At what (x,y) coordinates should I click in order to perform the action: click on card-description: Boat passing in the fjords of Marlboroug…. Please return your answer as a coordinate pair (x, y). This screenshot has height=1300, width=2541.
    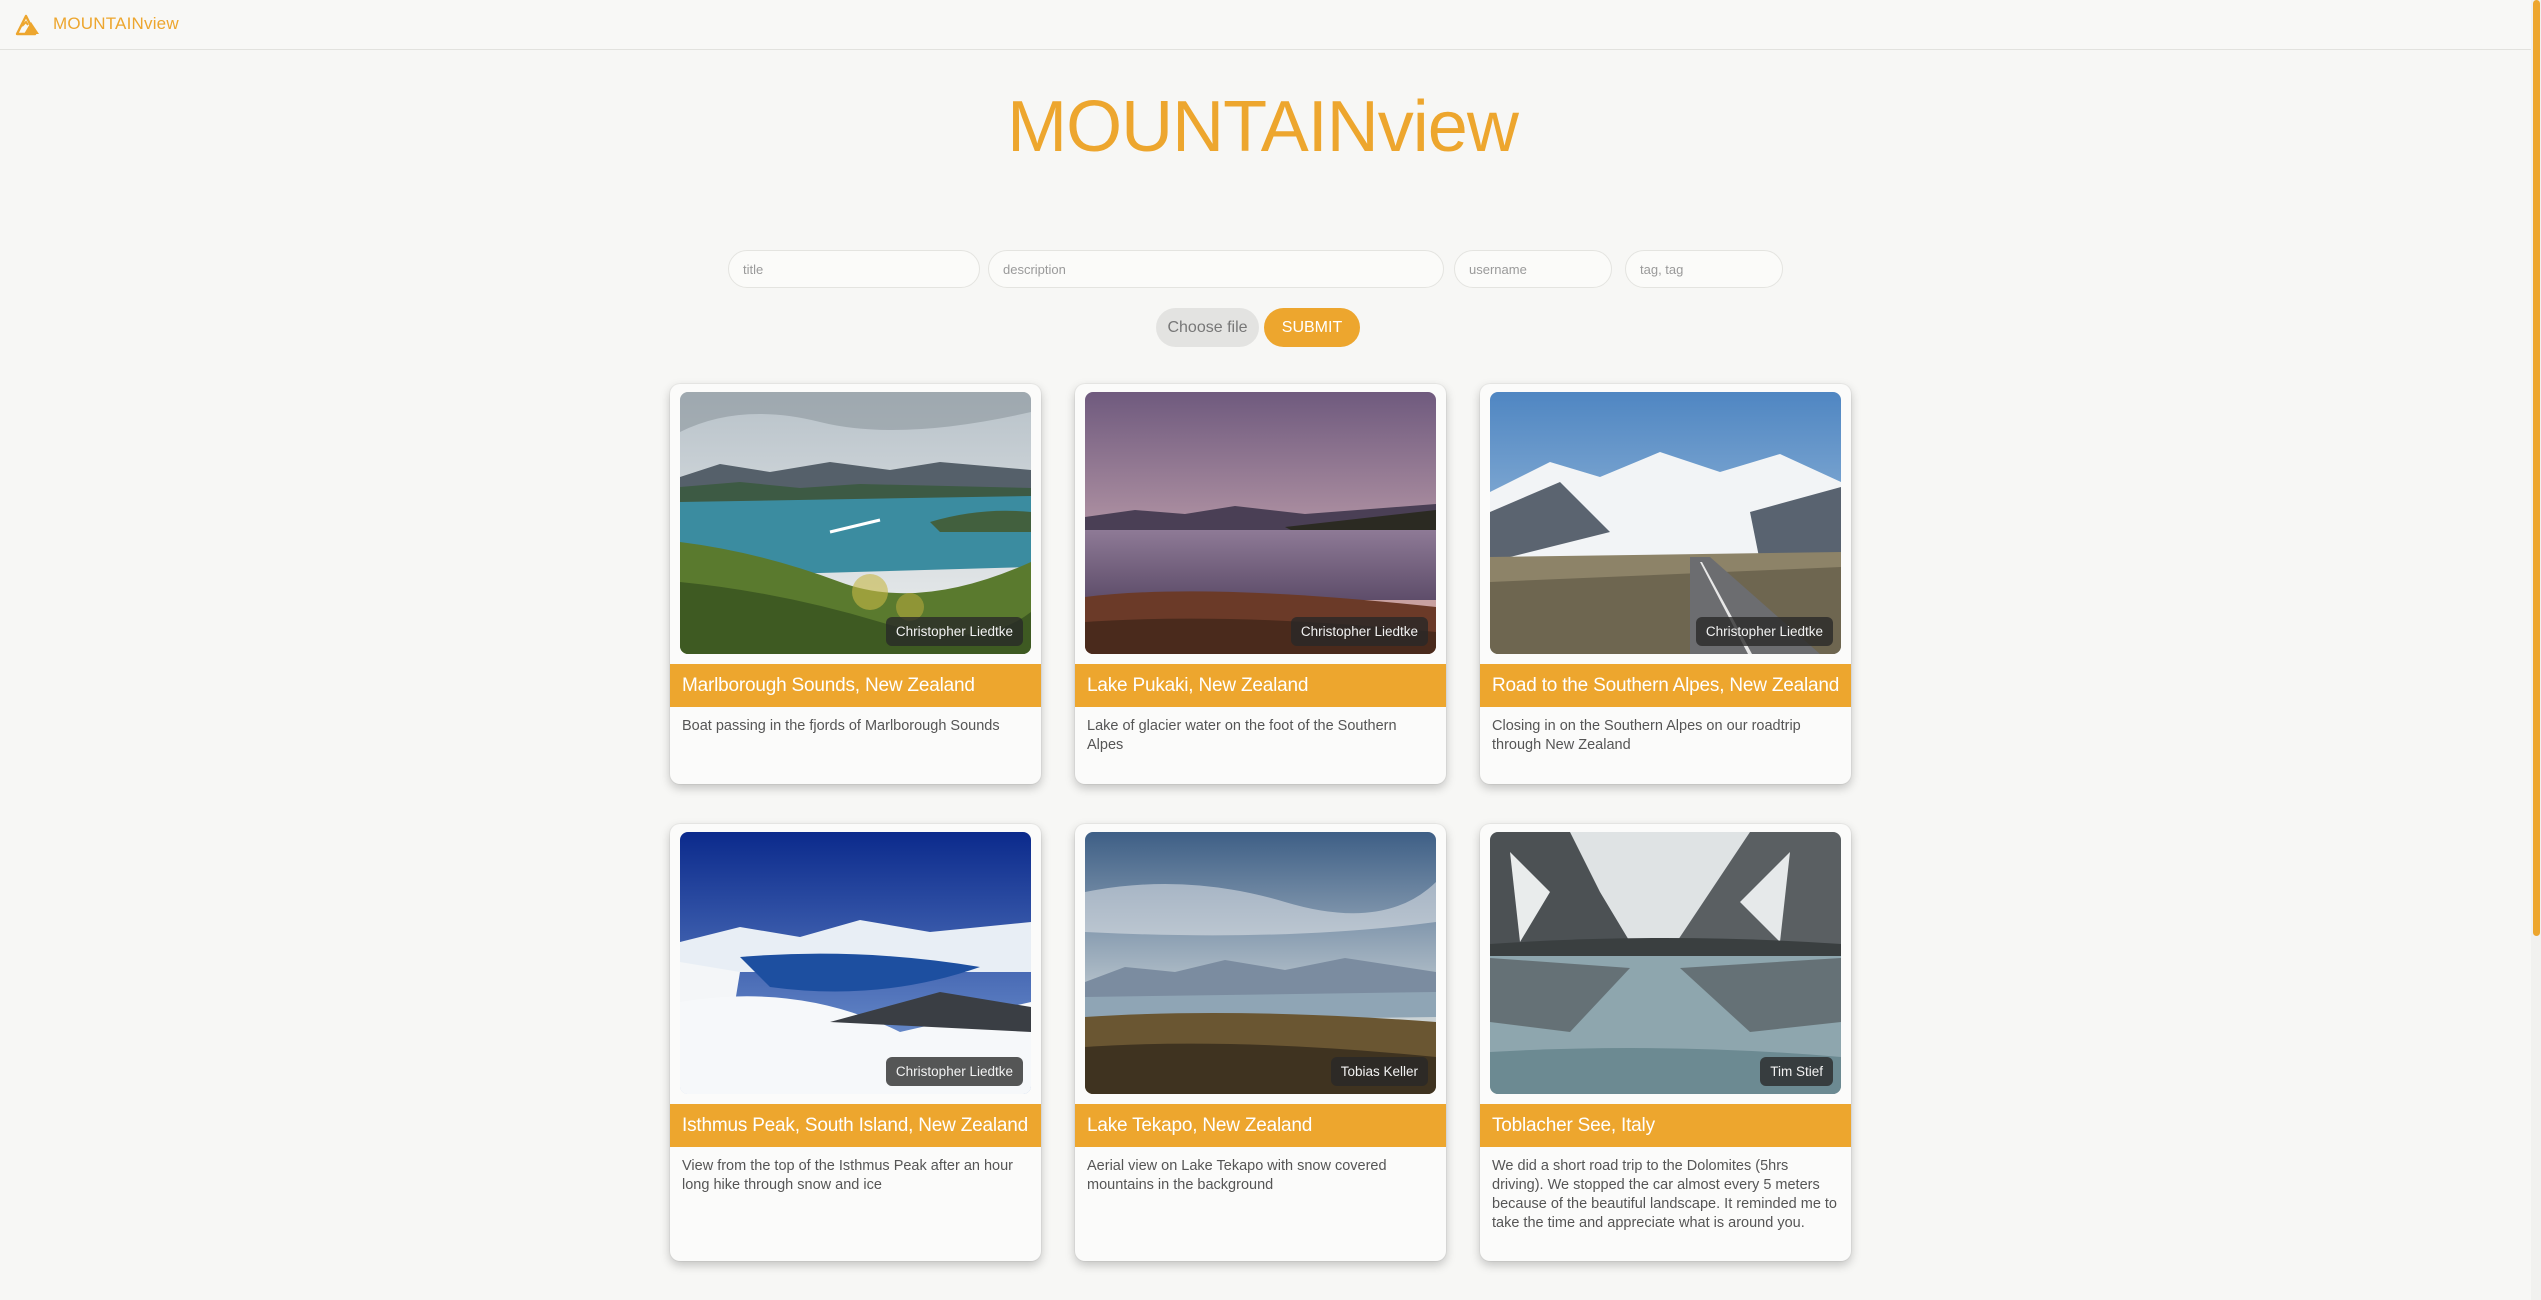
    Looking at the image, I should click on (841, 726).